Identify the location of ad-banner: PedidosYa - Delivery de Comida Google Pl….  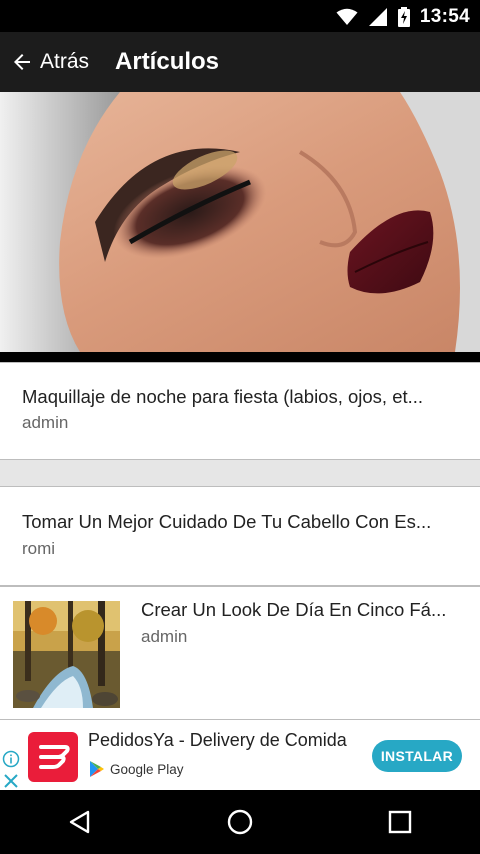
(240, 755).